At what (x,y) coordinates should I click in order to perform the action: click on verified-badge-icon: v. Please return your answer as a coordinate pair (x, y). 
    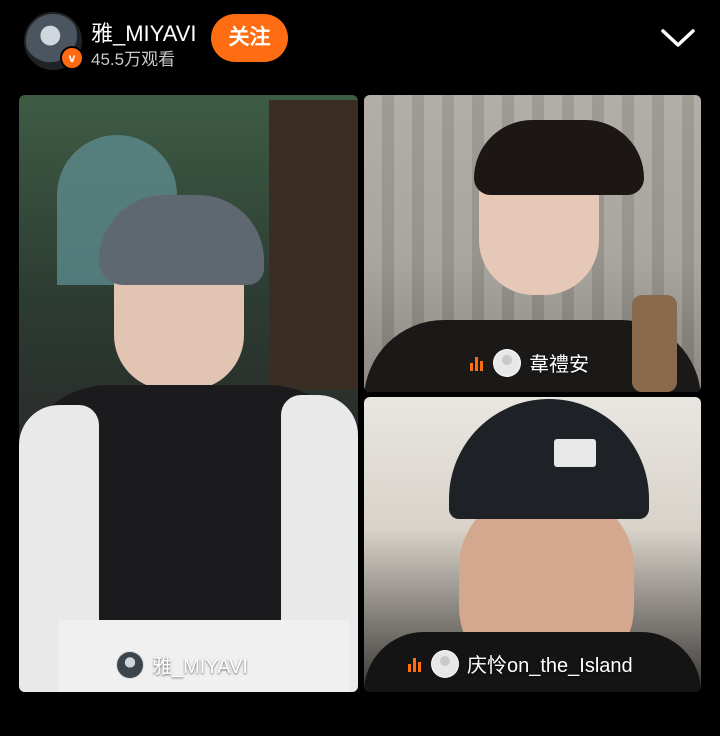
    Looking at the image, I should click on (72, 58).